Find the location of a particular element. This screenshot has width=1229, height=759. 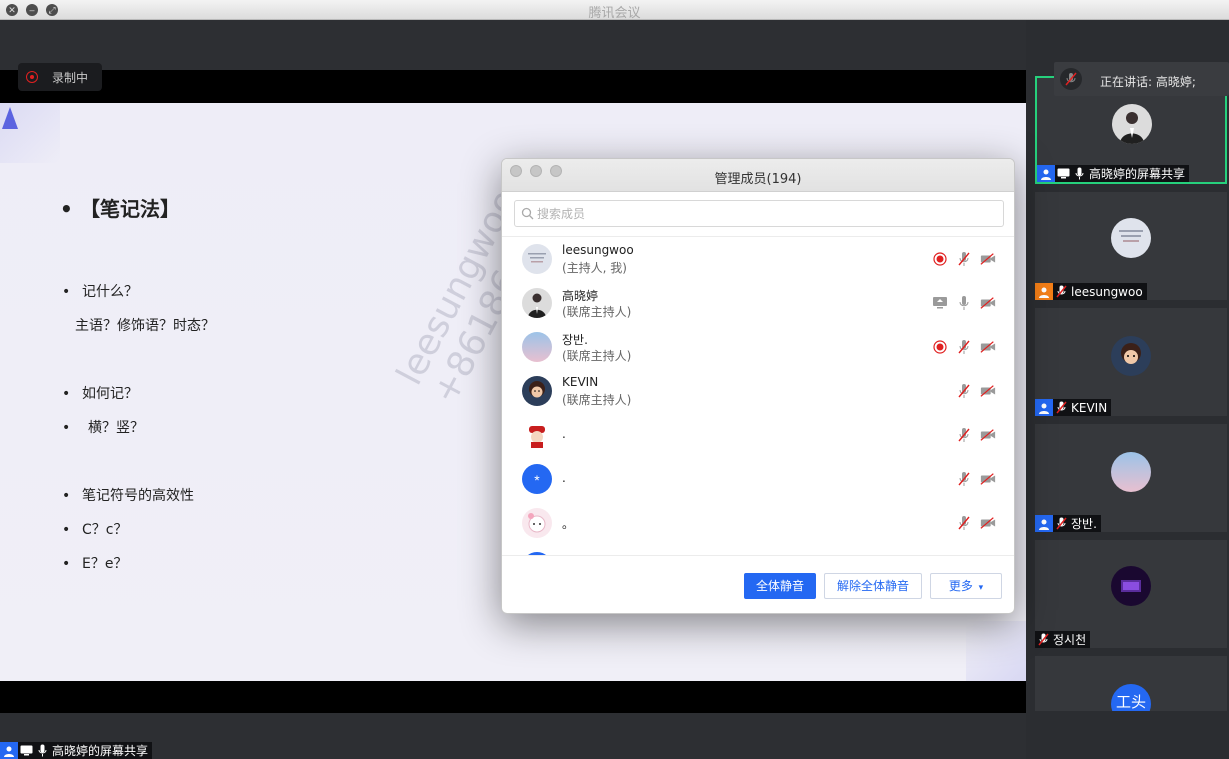

more-button: 更多 ▾ is located at coordinates (966, 586).